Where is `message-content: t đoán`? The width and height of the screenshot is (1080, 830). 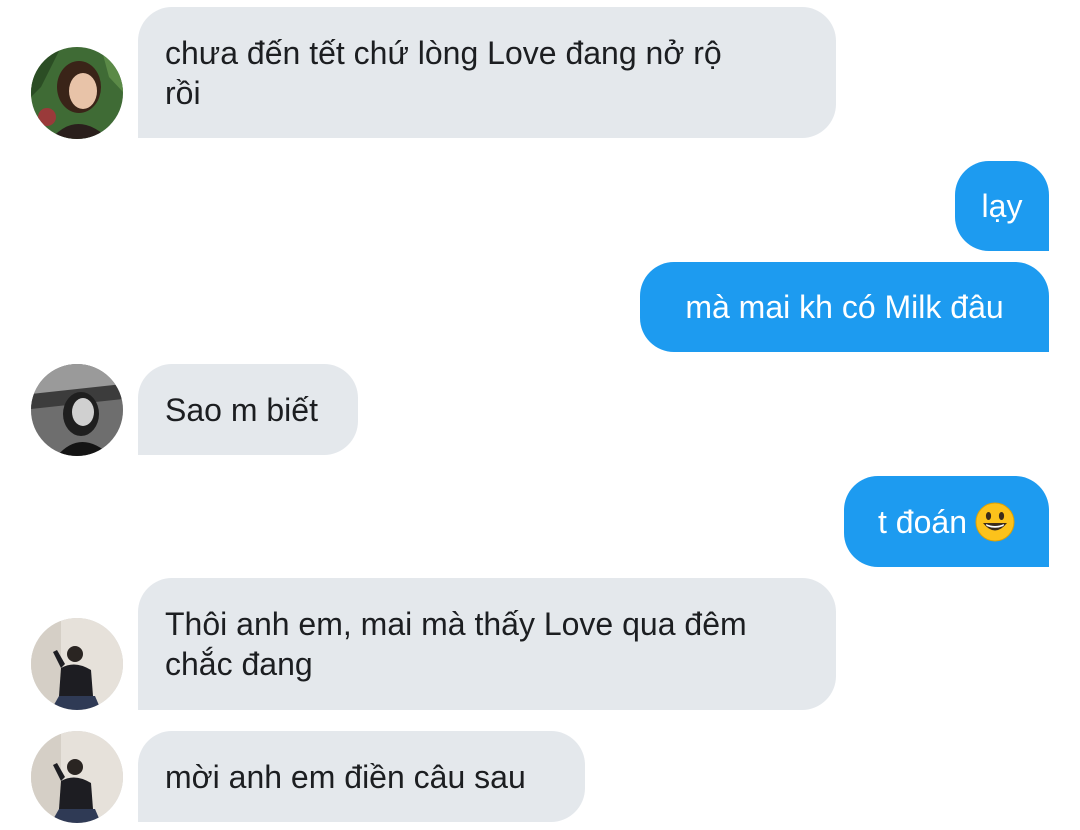
message-content: t đoán is located at coordinates (946, 522).